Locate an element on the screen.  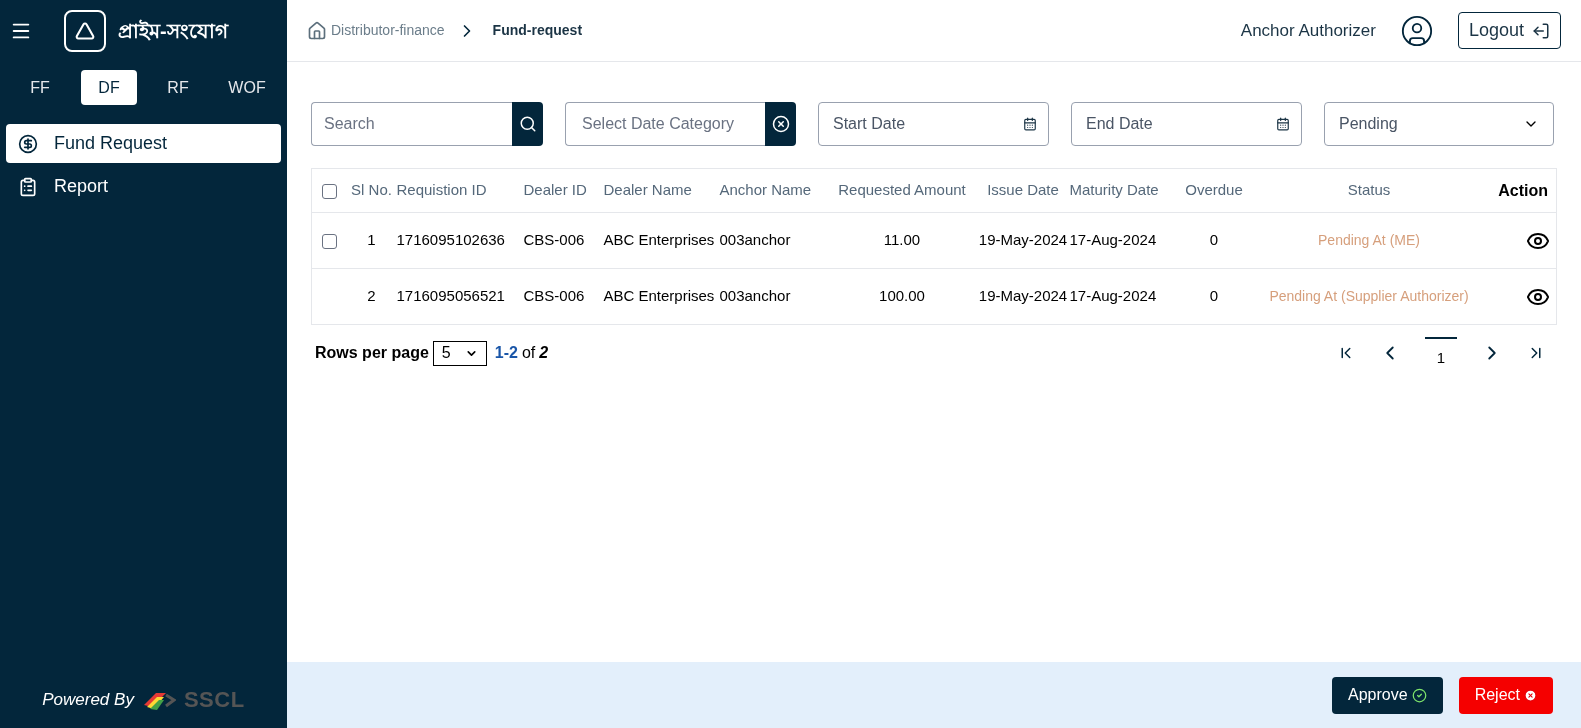
company-logo-text: SSCL is located at coordinates (214, 700).